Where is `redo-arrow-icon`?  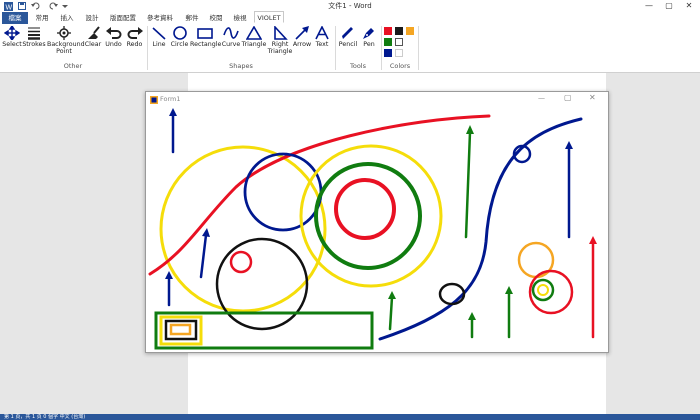
redo-arrow-icon is located at coordinates (135, 33).